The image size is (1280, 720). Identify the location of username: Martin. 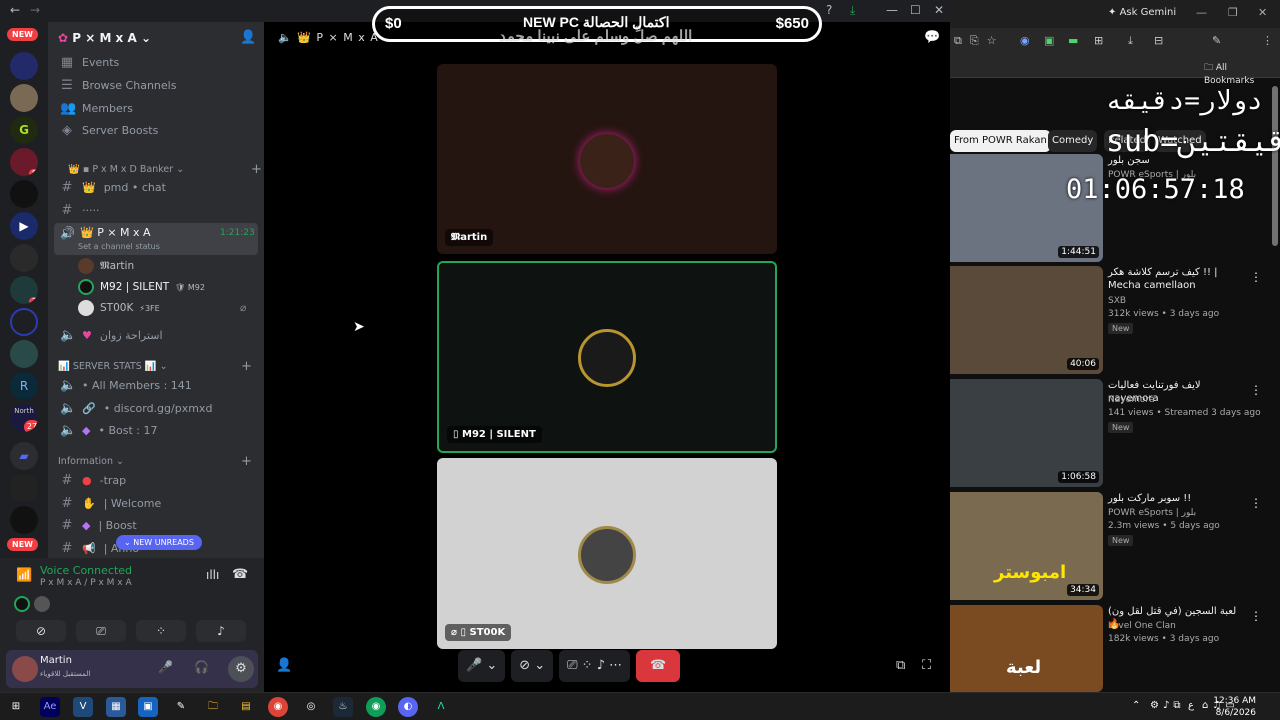
(56, 660).